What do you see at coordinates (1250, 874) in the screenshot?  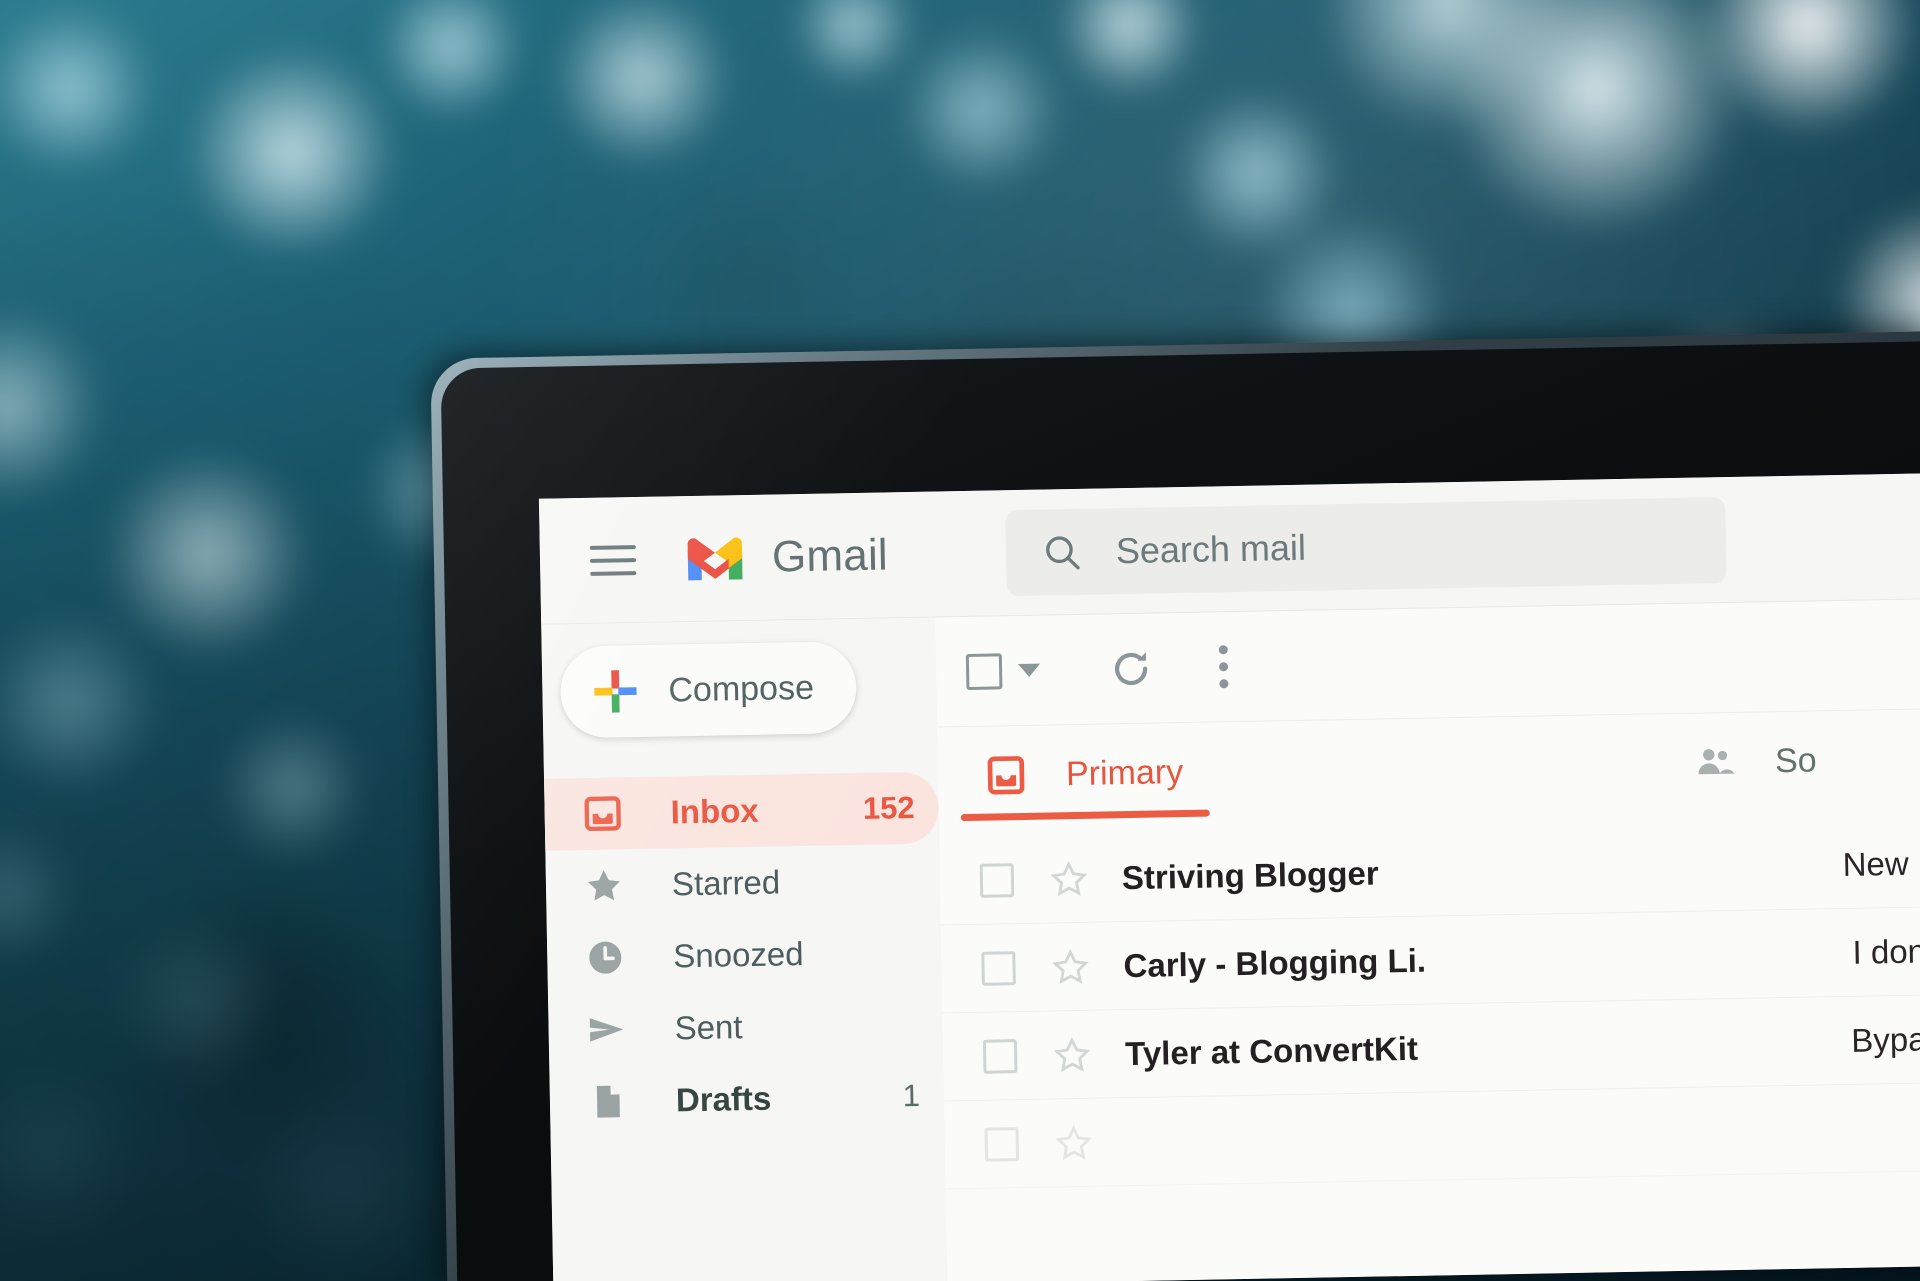 I see `row-sender: Striving Blogger` at bounding box center [1250, 874].